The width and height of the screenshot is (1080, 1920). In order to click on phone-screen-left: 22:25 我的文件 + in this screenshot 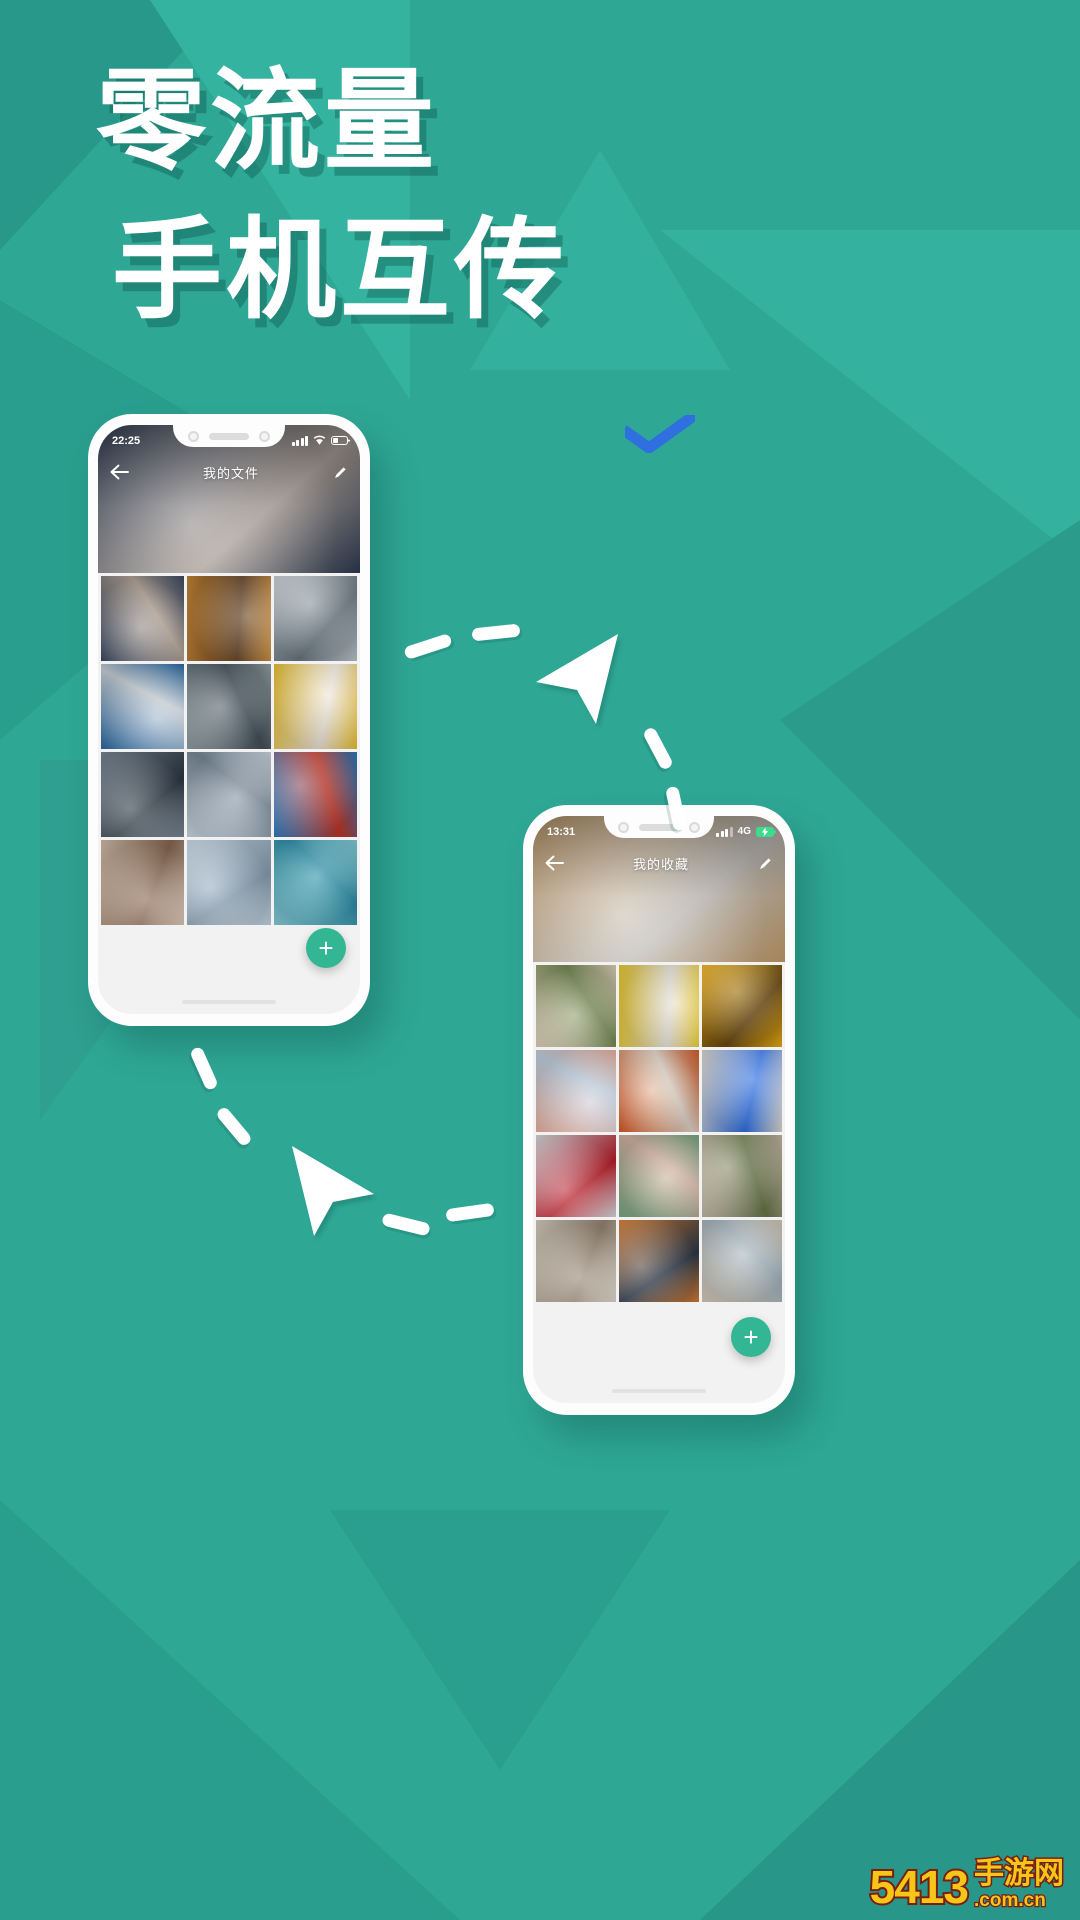, I will do `click(229, 719)`.